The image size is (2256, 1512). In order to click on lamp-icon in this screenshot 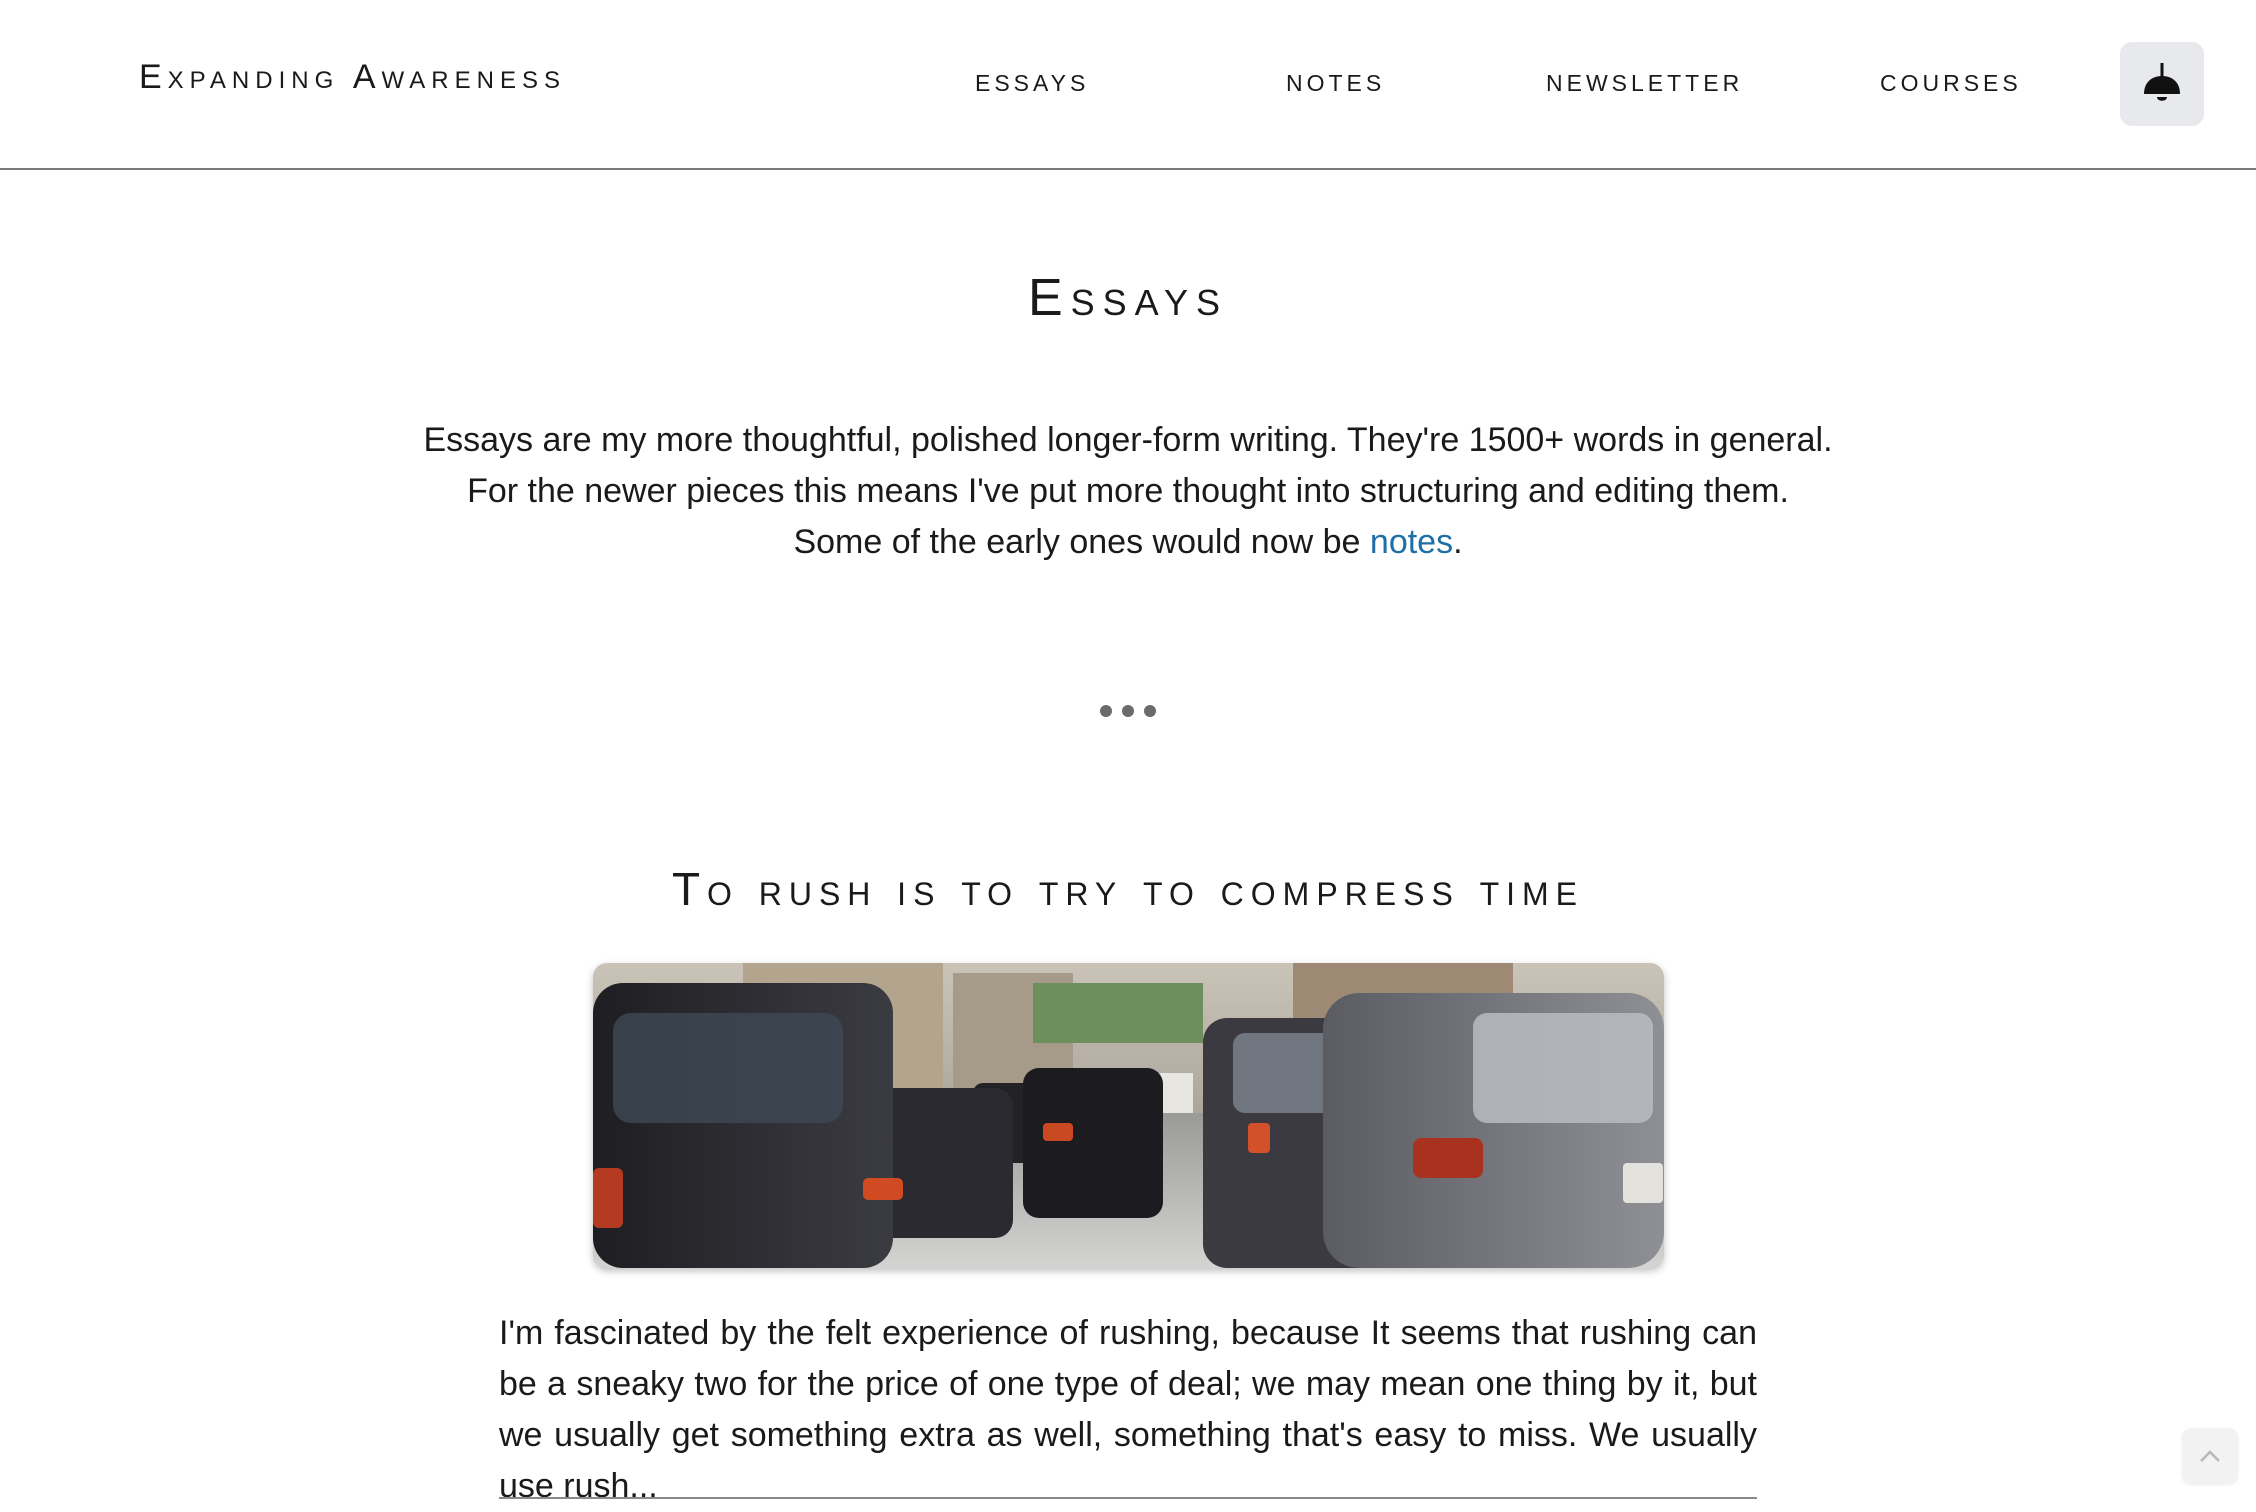, I will do `click(2162, 82)`.